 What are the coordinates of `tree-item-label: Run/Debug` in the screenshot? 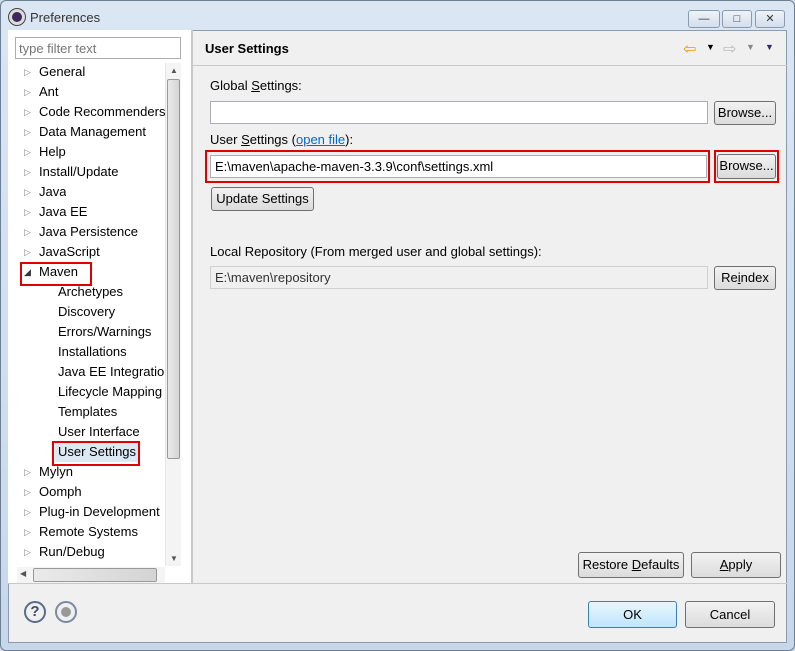 It's located at (72, 551).